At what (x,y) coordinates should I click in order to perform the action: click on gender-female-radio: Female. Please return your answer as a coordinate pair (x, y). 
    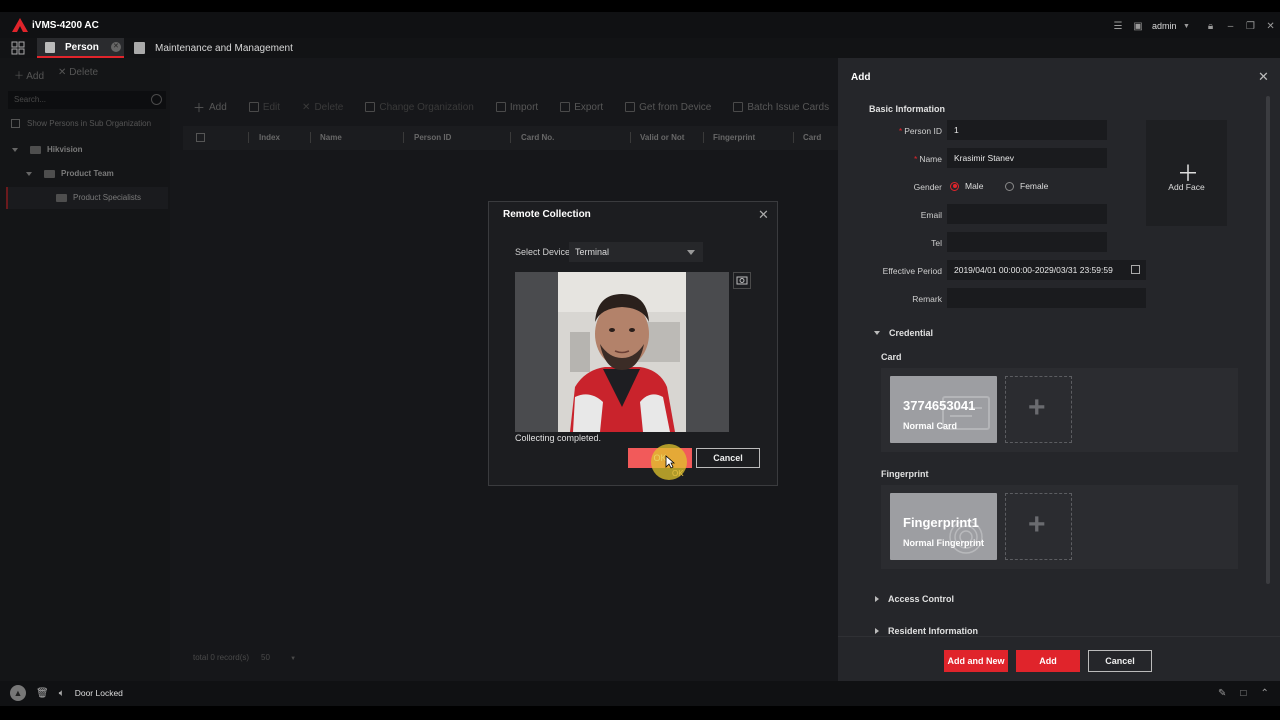
    Looking at the image, I should click on (1026, 186).